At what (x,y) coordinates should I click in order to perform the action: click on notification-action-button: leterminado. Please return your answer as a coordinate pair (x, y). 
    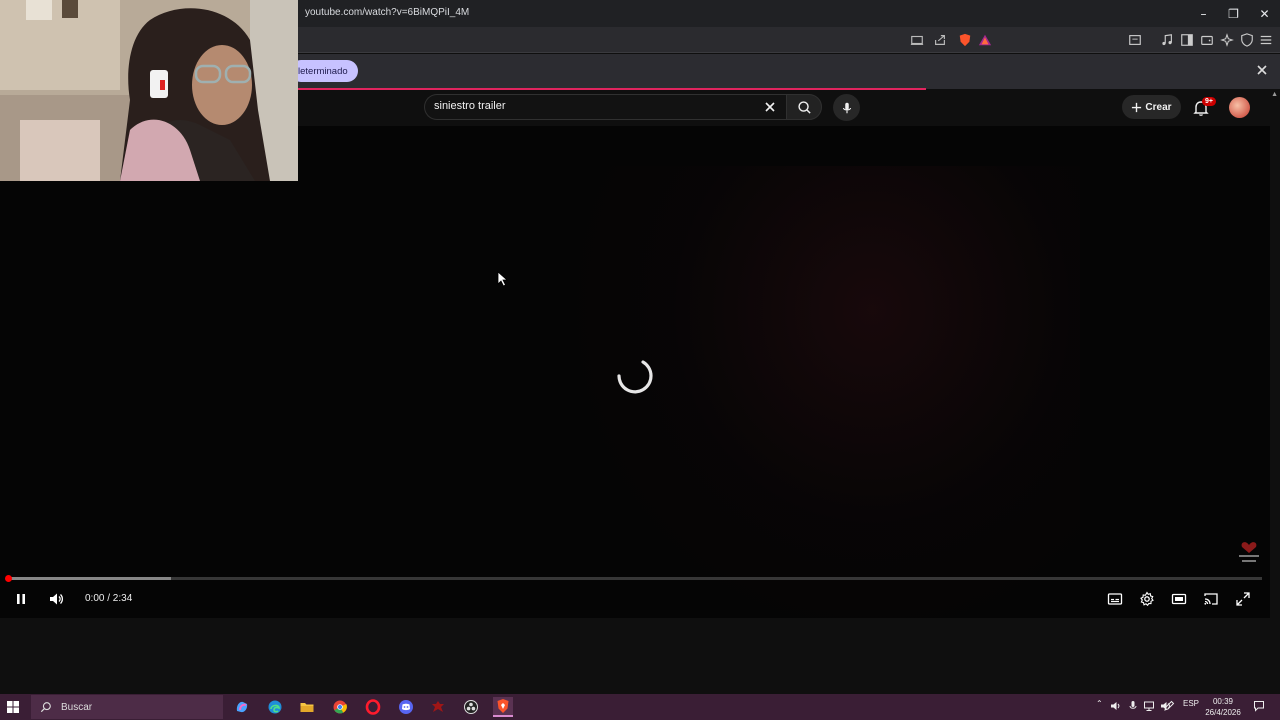
    Looking at the image, I should click on (324, 71).